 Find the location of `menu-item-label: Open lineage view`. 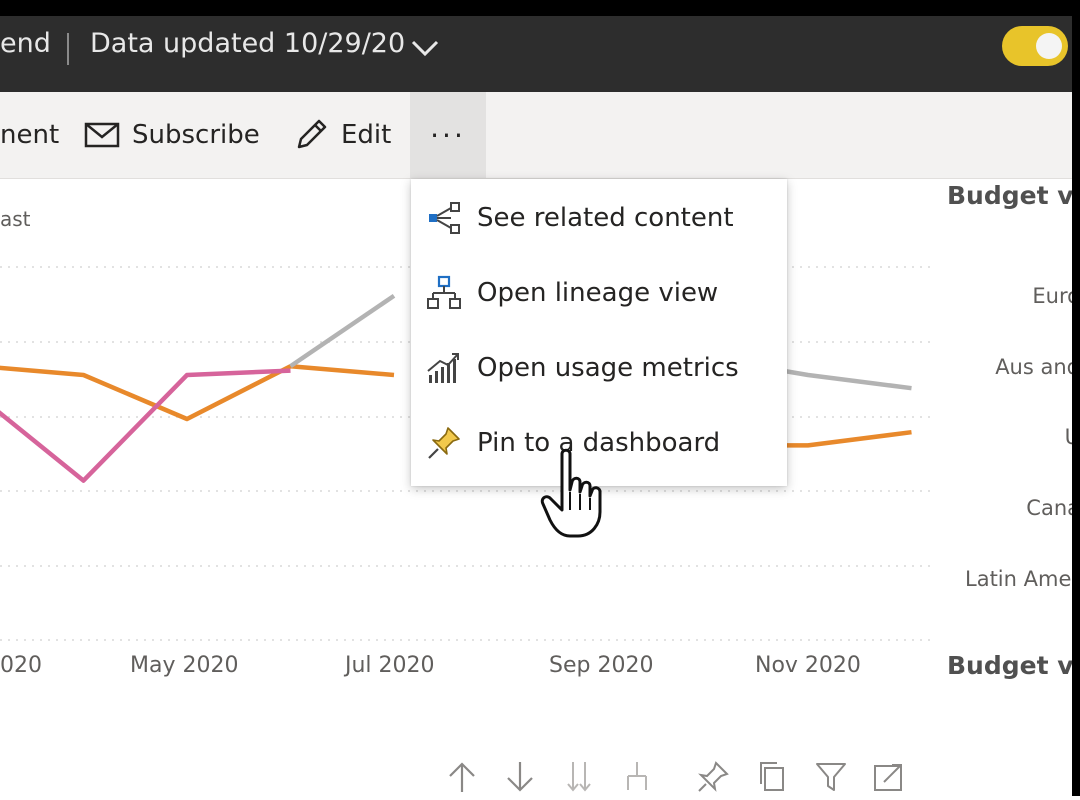

menu-item-label: Open lineage view is located at coordinates (598, 293).